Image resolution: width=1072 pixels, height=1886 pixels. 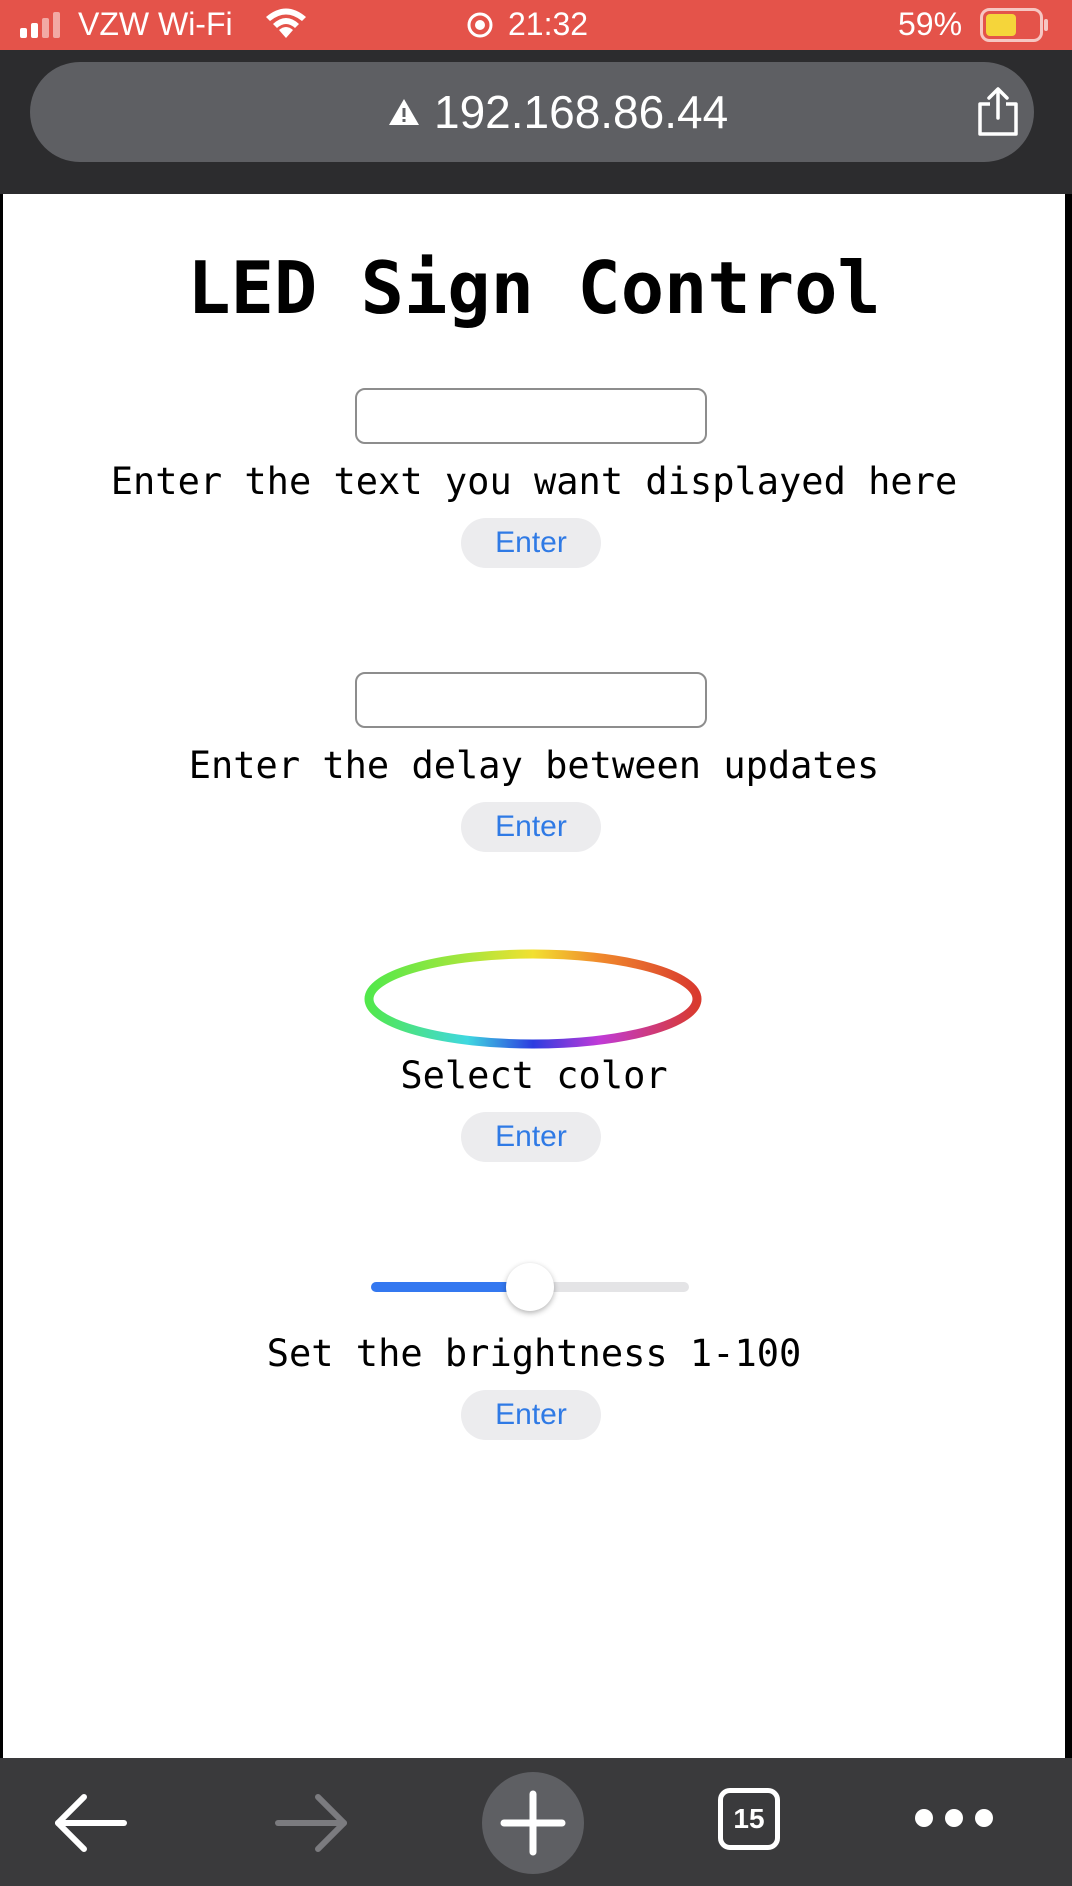 I want to click on color-enter-button: Enter, so click(x=531, y=1137).